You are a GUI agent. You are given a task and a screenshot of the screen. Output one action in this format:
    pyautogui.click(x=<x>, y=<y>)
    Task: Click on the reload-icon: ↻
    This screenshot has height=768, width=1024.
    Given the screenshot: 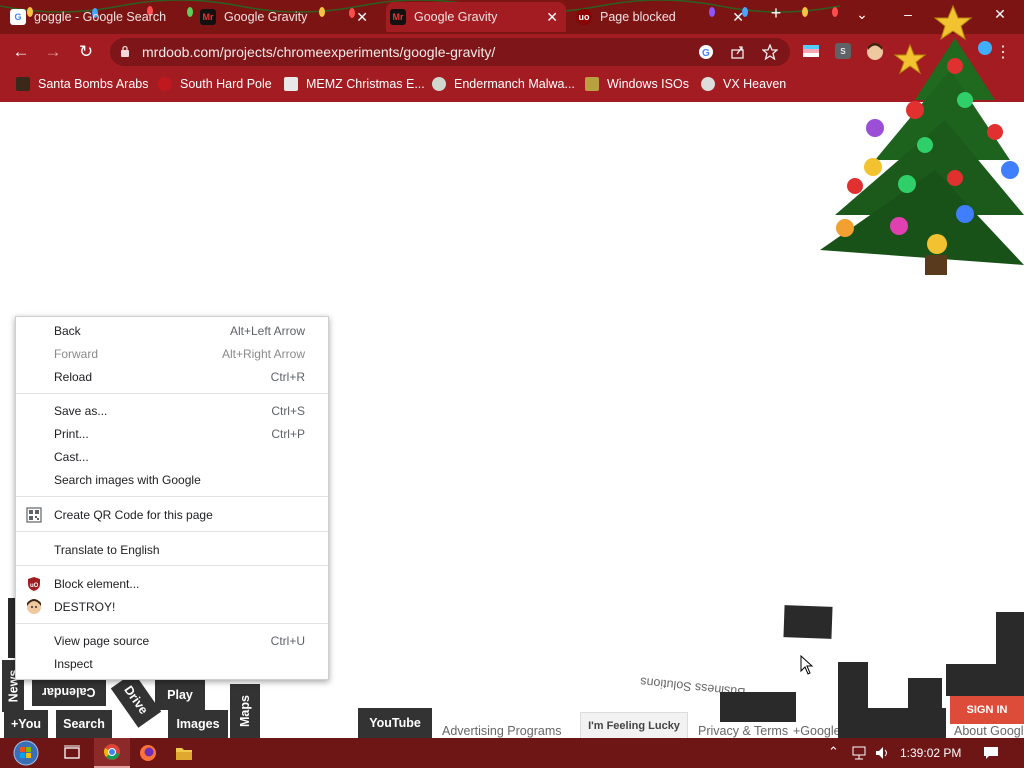 What is the action you would take?
    pyautogui.click(x=86, y=52)
    